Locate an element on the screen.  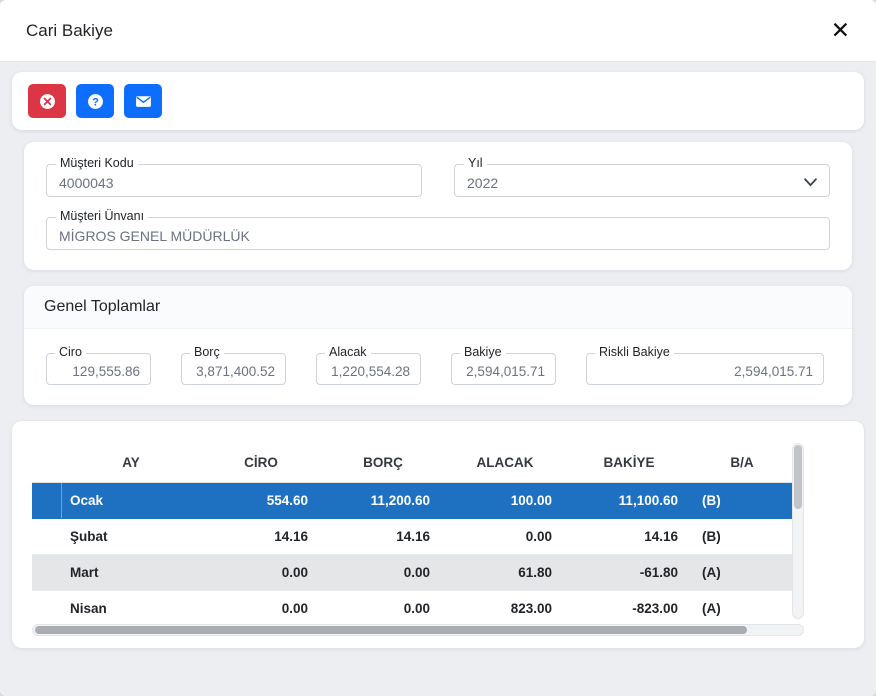
help-button: ? is located at coordinates (95, 101).